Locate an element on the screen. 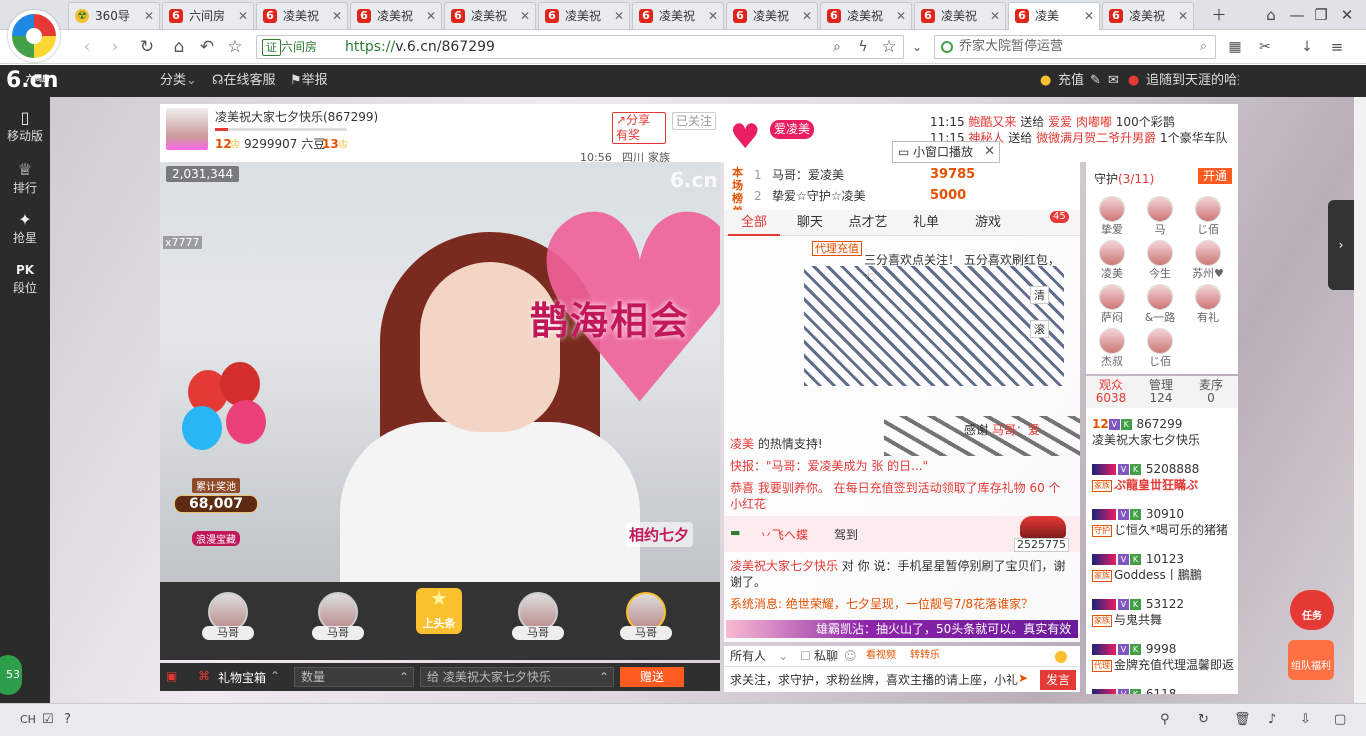 The height and width of the screenshot is (736, 1366). volume-icon: ♪ is located at coordinates (1272, 720).